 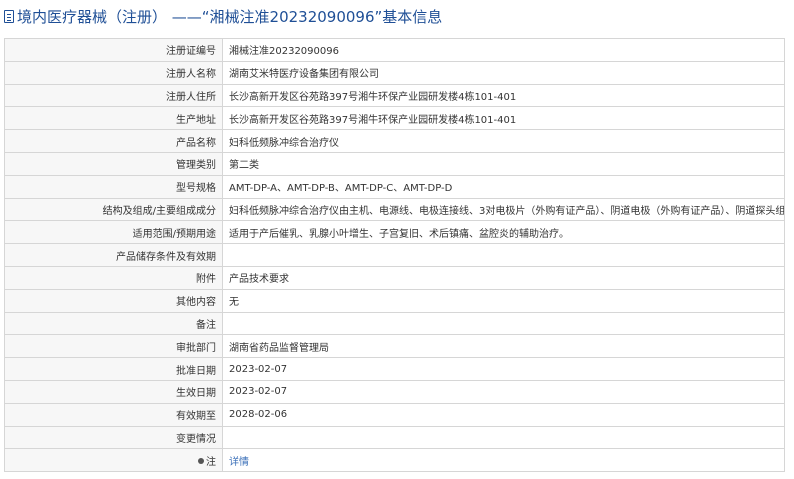 What do you see at coordinates (113, 346) in the screenshot?
I see `row-label: 审批部门` at bounding box center [113, 346].